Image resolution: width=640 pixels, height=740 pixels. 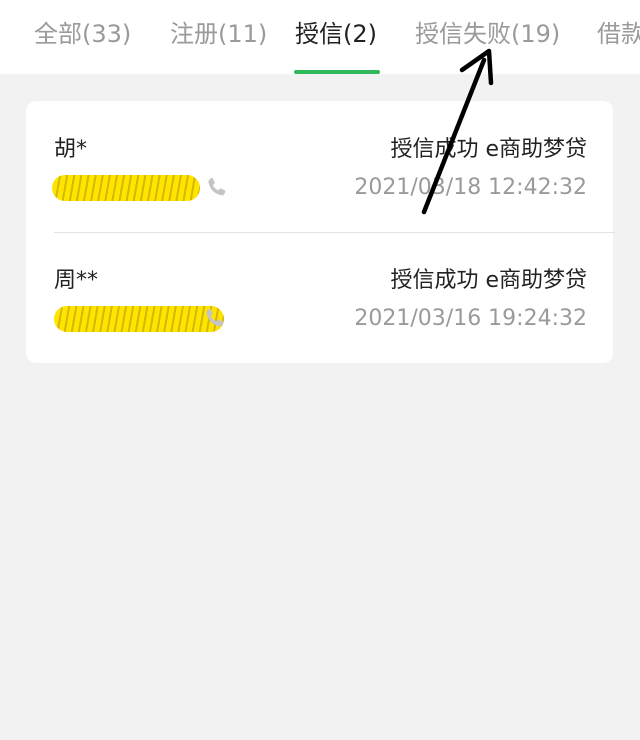 What do you see at coordinates (76, 280) in the screenshot?
I see `customer-name: 周**` at bounding box center [76, 280].